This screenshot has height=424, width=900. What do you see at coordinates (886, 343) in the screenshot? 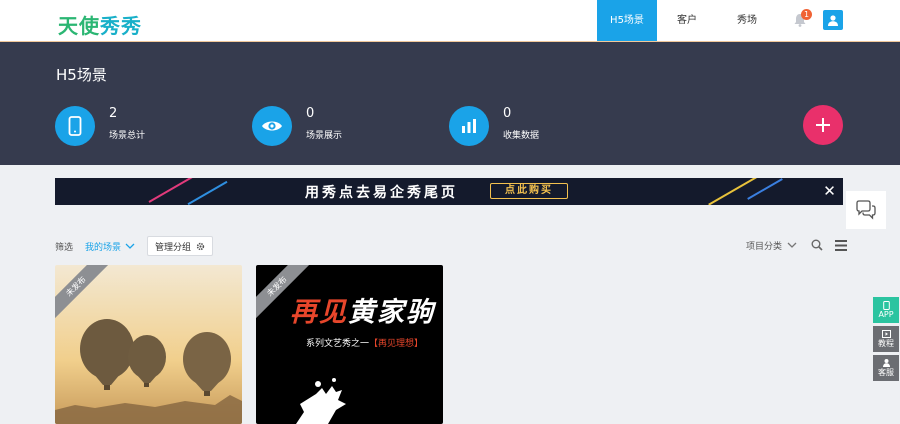
I see `side-label: 教程` at bounding box center [886, 343].